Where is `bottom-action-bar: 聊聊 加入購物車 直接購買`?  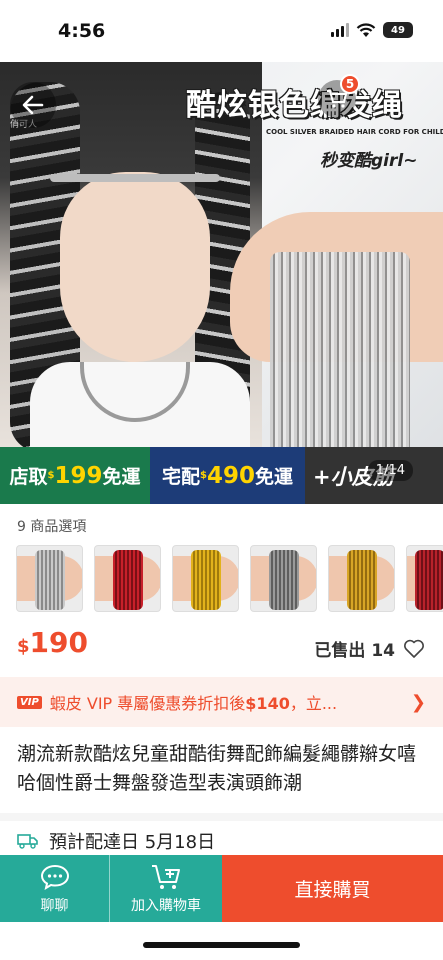 bottom-action-bar: 聊聊 加入購物車 直接購買 is located at coordinates (221, 888).